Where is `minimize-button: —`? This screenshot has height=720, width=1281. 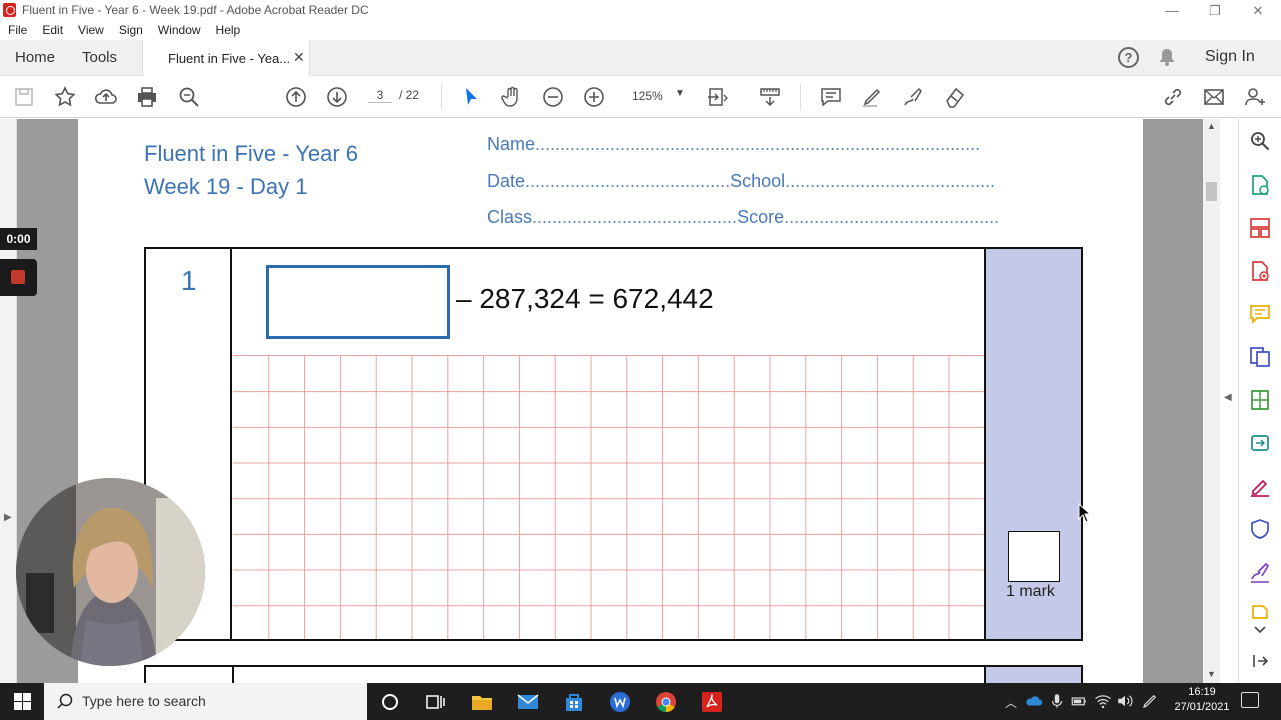 minimize-button: — is located at coordinates (1172, 10).